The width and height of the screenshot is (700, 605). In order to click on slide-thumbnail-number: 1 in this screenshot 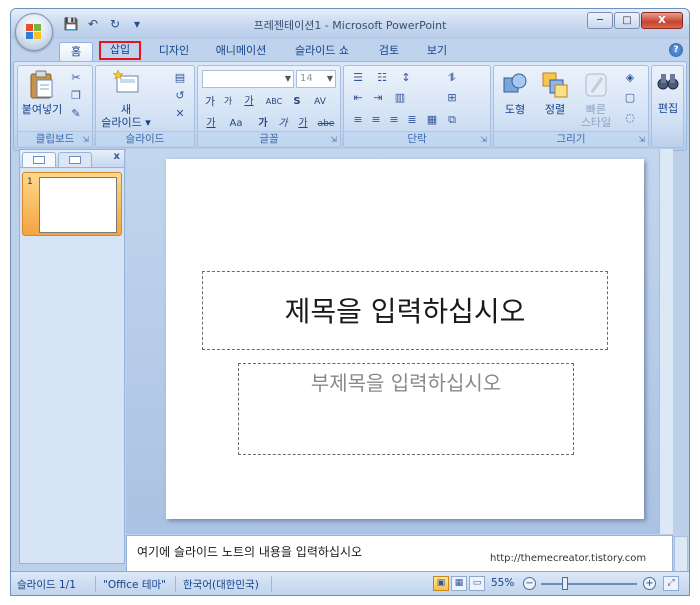, I will do `click(30, 182)`.